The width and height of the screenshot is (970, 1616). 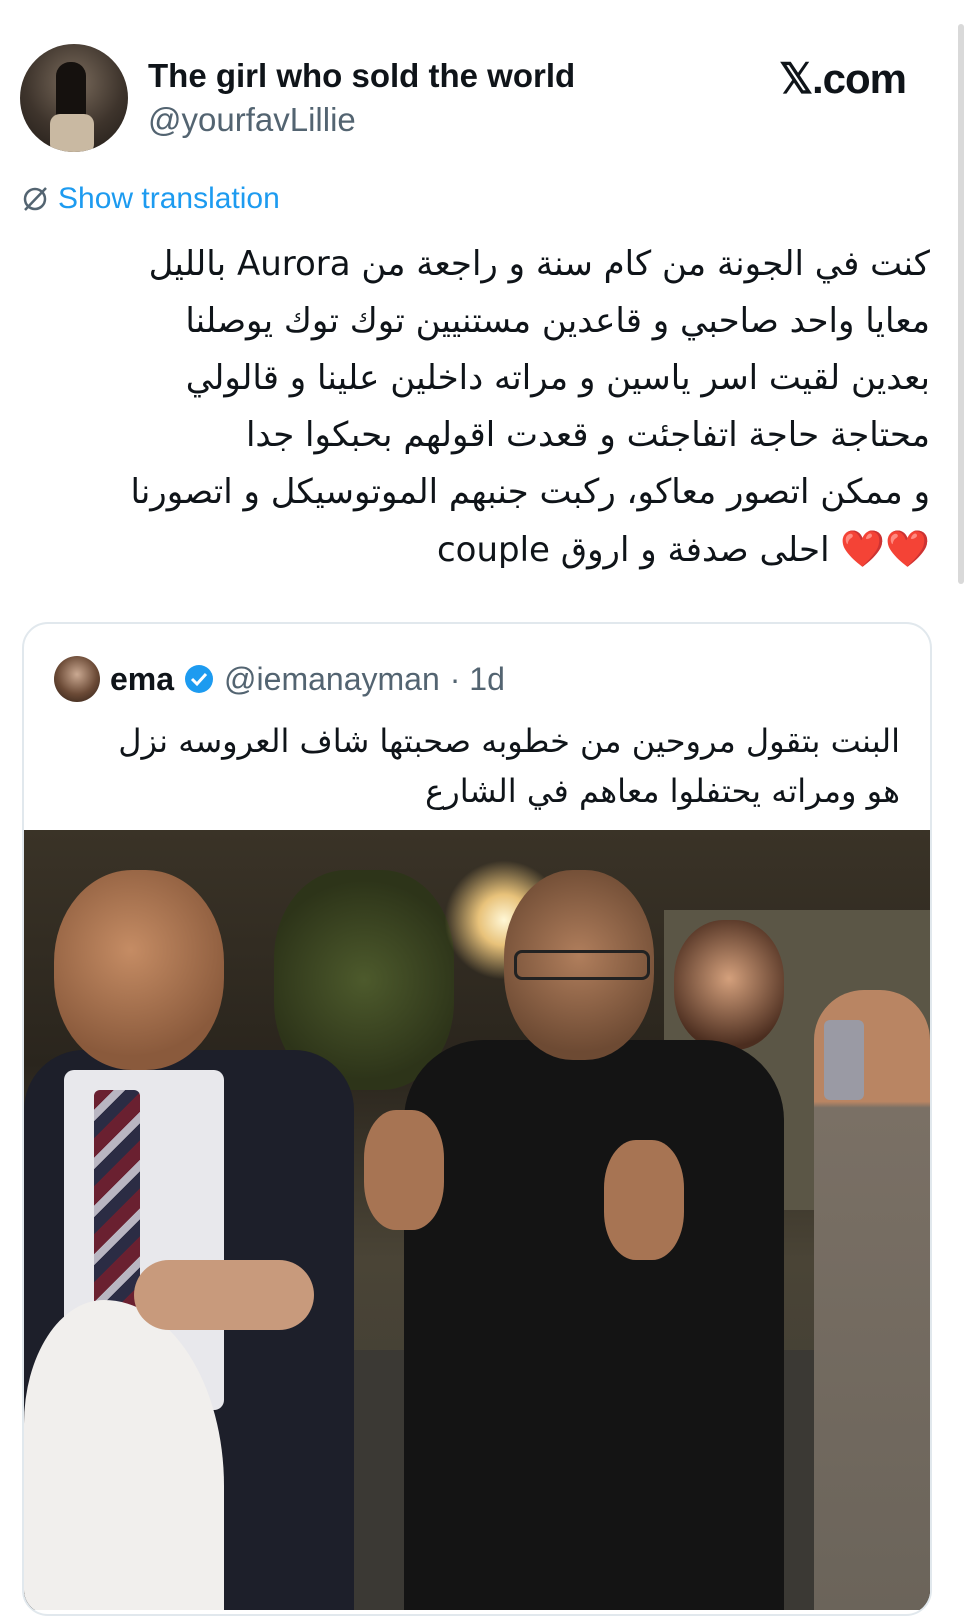 What do you see at coordinates (961, 304) in the screenshot?
I see `scrollbar` at bounding box center [961, 304].